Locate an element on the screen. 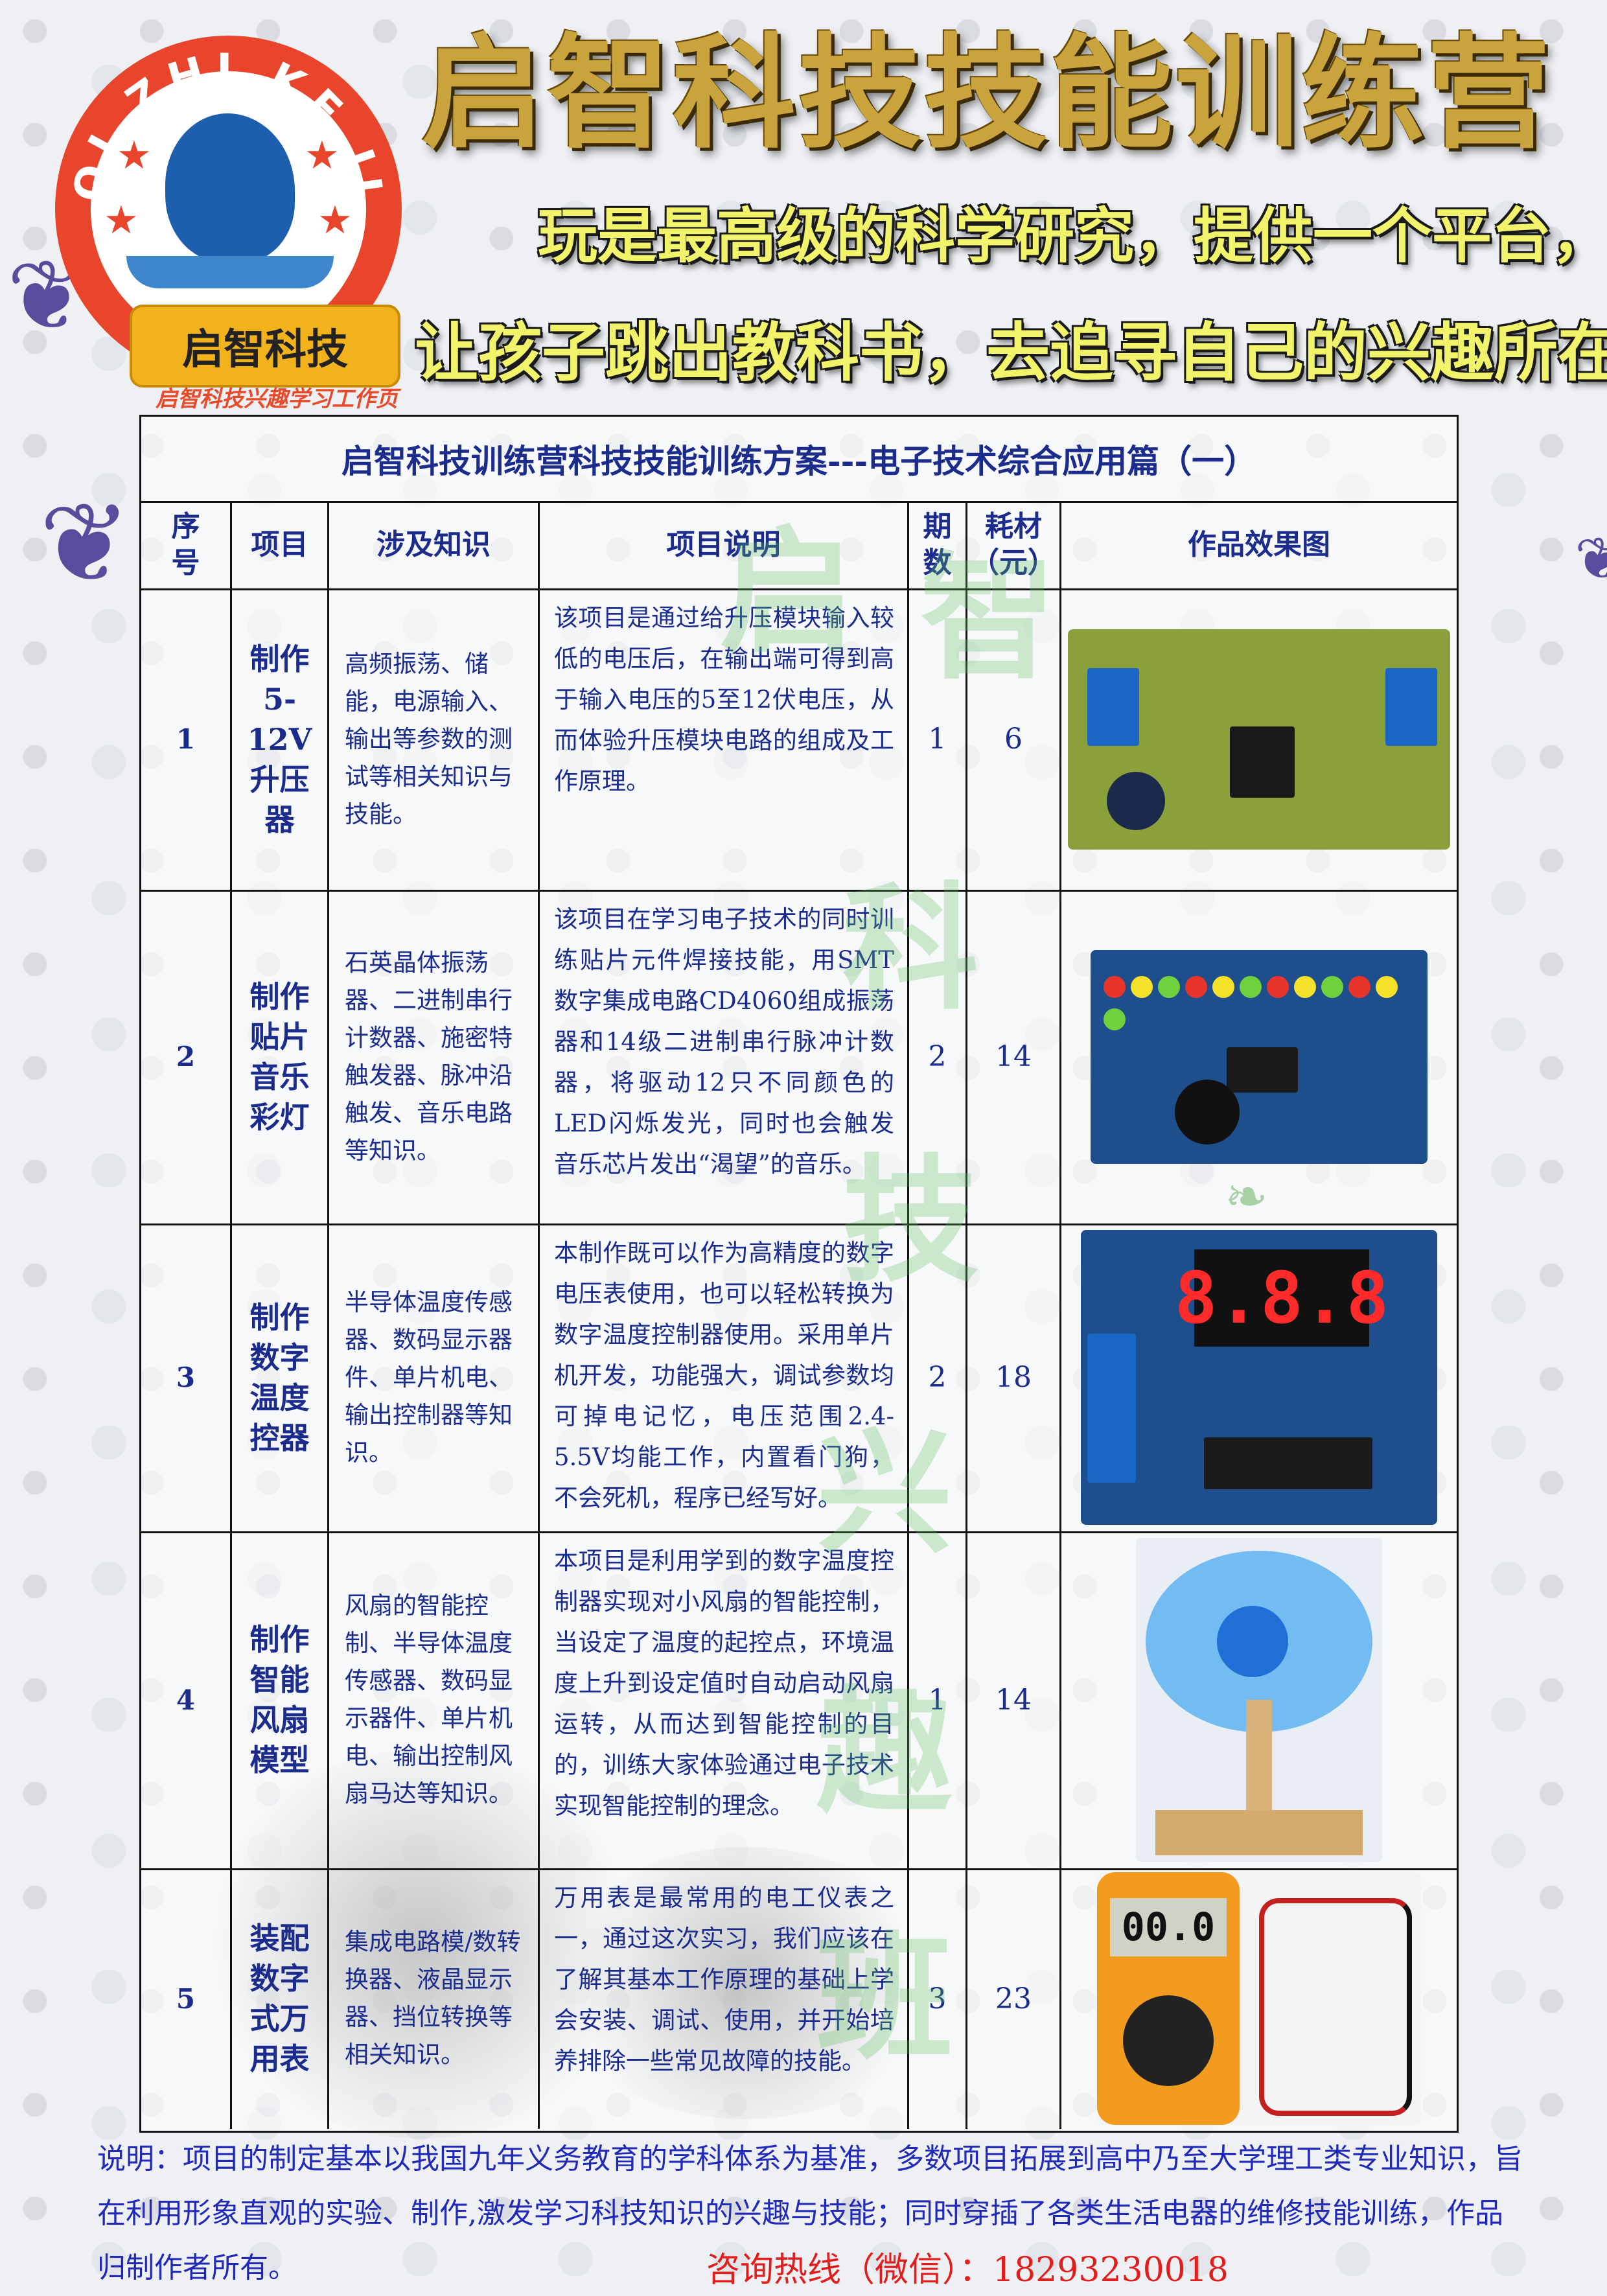 This screenshot has width=1607, height=2296. row-image: 00.0 is located at coordinates (1259, 1998).